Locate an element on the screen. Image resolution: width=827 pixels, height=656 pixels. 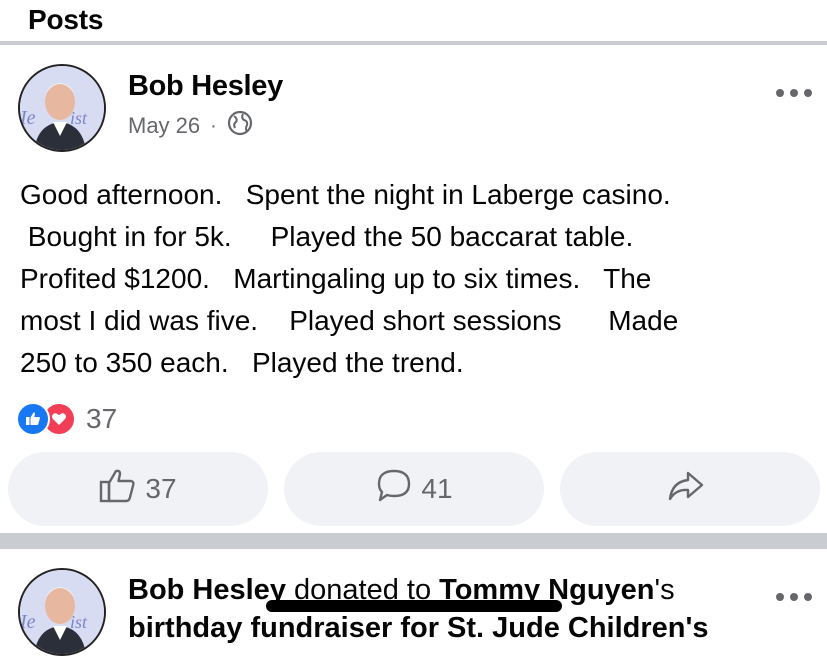
post-author: Bob Hesley is located at coordinates (205, 86).